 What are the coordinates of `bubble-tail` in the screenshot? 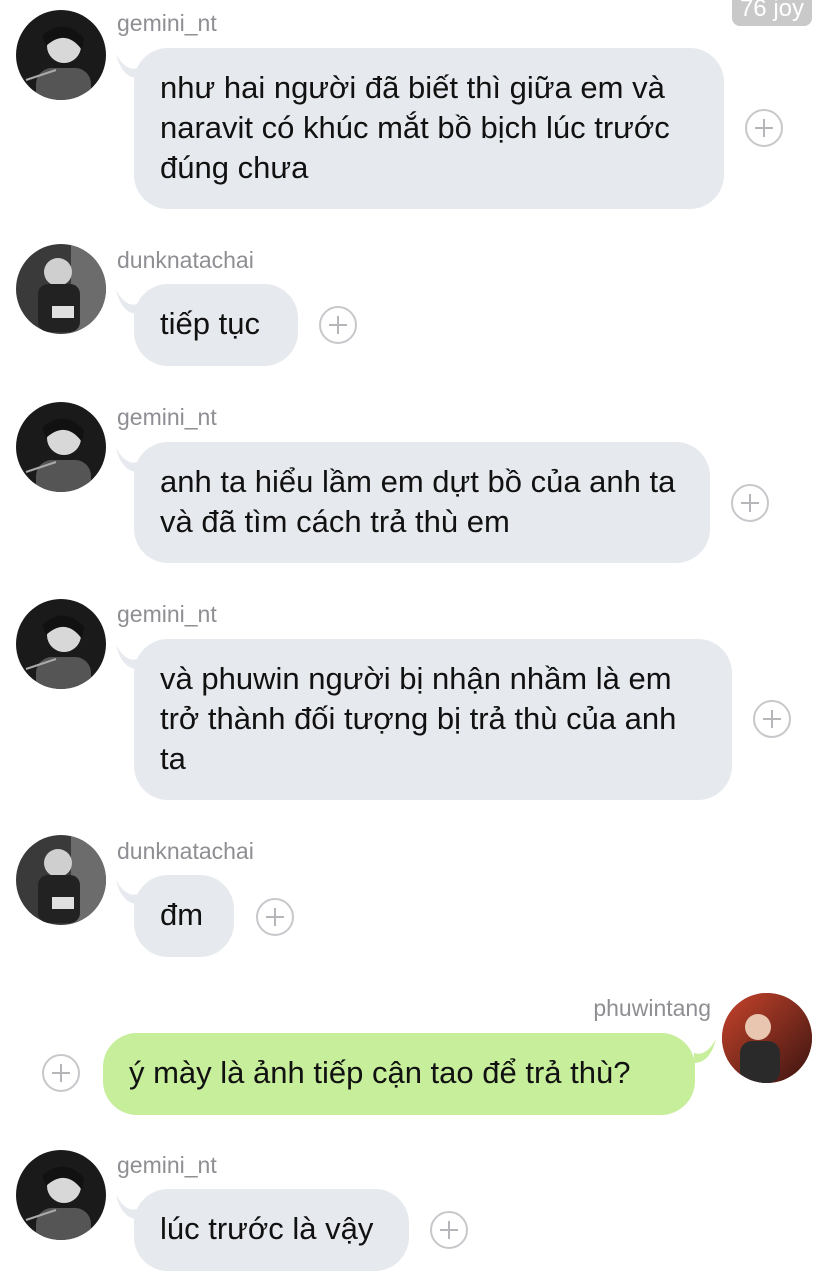 It's located at (705, 1051).